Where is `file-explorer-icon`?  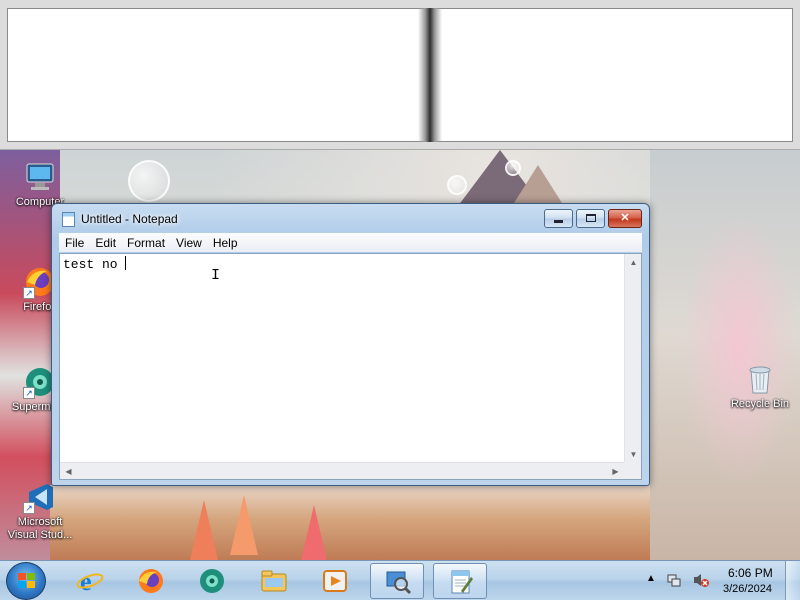 file-explorer-icon is located at coordinates (274, 581).